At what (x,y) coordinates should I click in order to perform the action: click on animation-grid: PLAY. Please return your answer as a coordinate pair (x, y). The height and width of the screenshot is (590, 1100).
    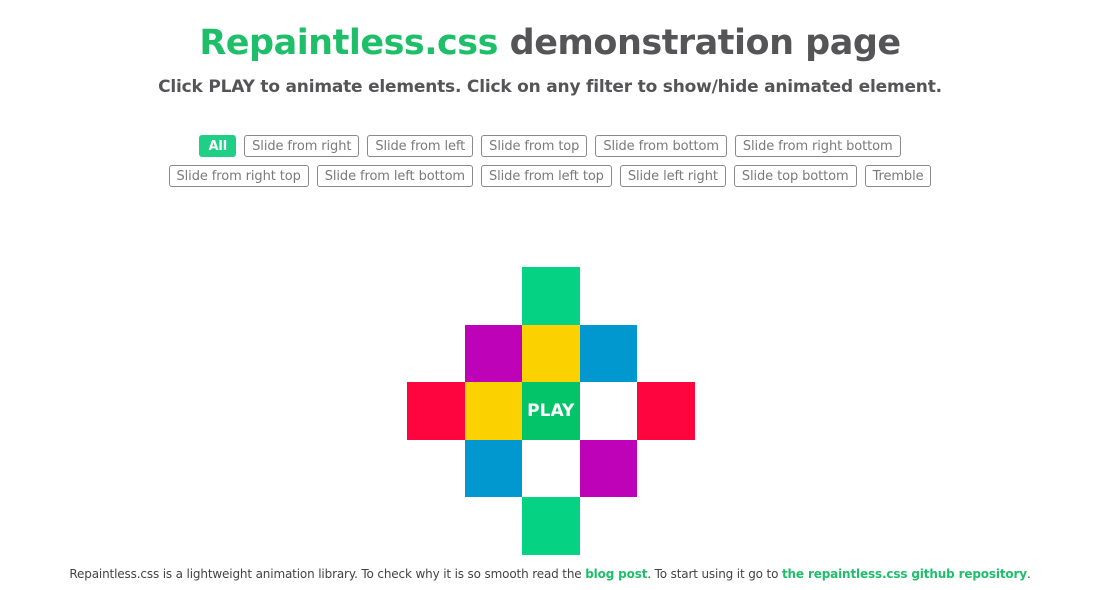
    Looking at the image, I should click on (551, 411).